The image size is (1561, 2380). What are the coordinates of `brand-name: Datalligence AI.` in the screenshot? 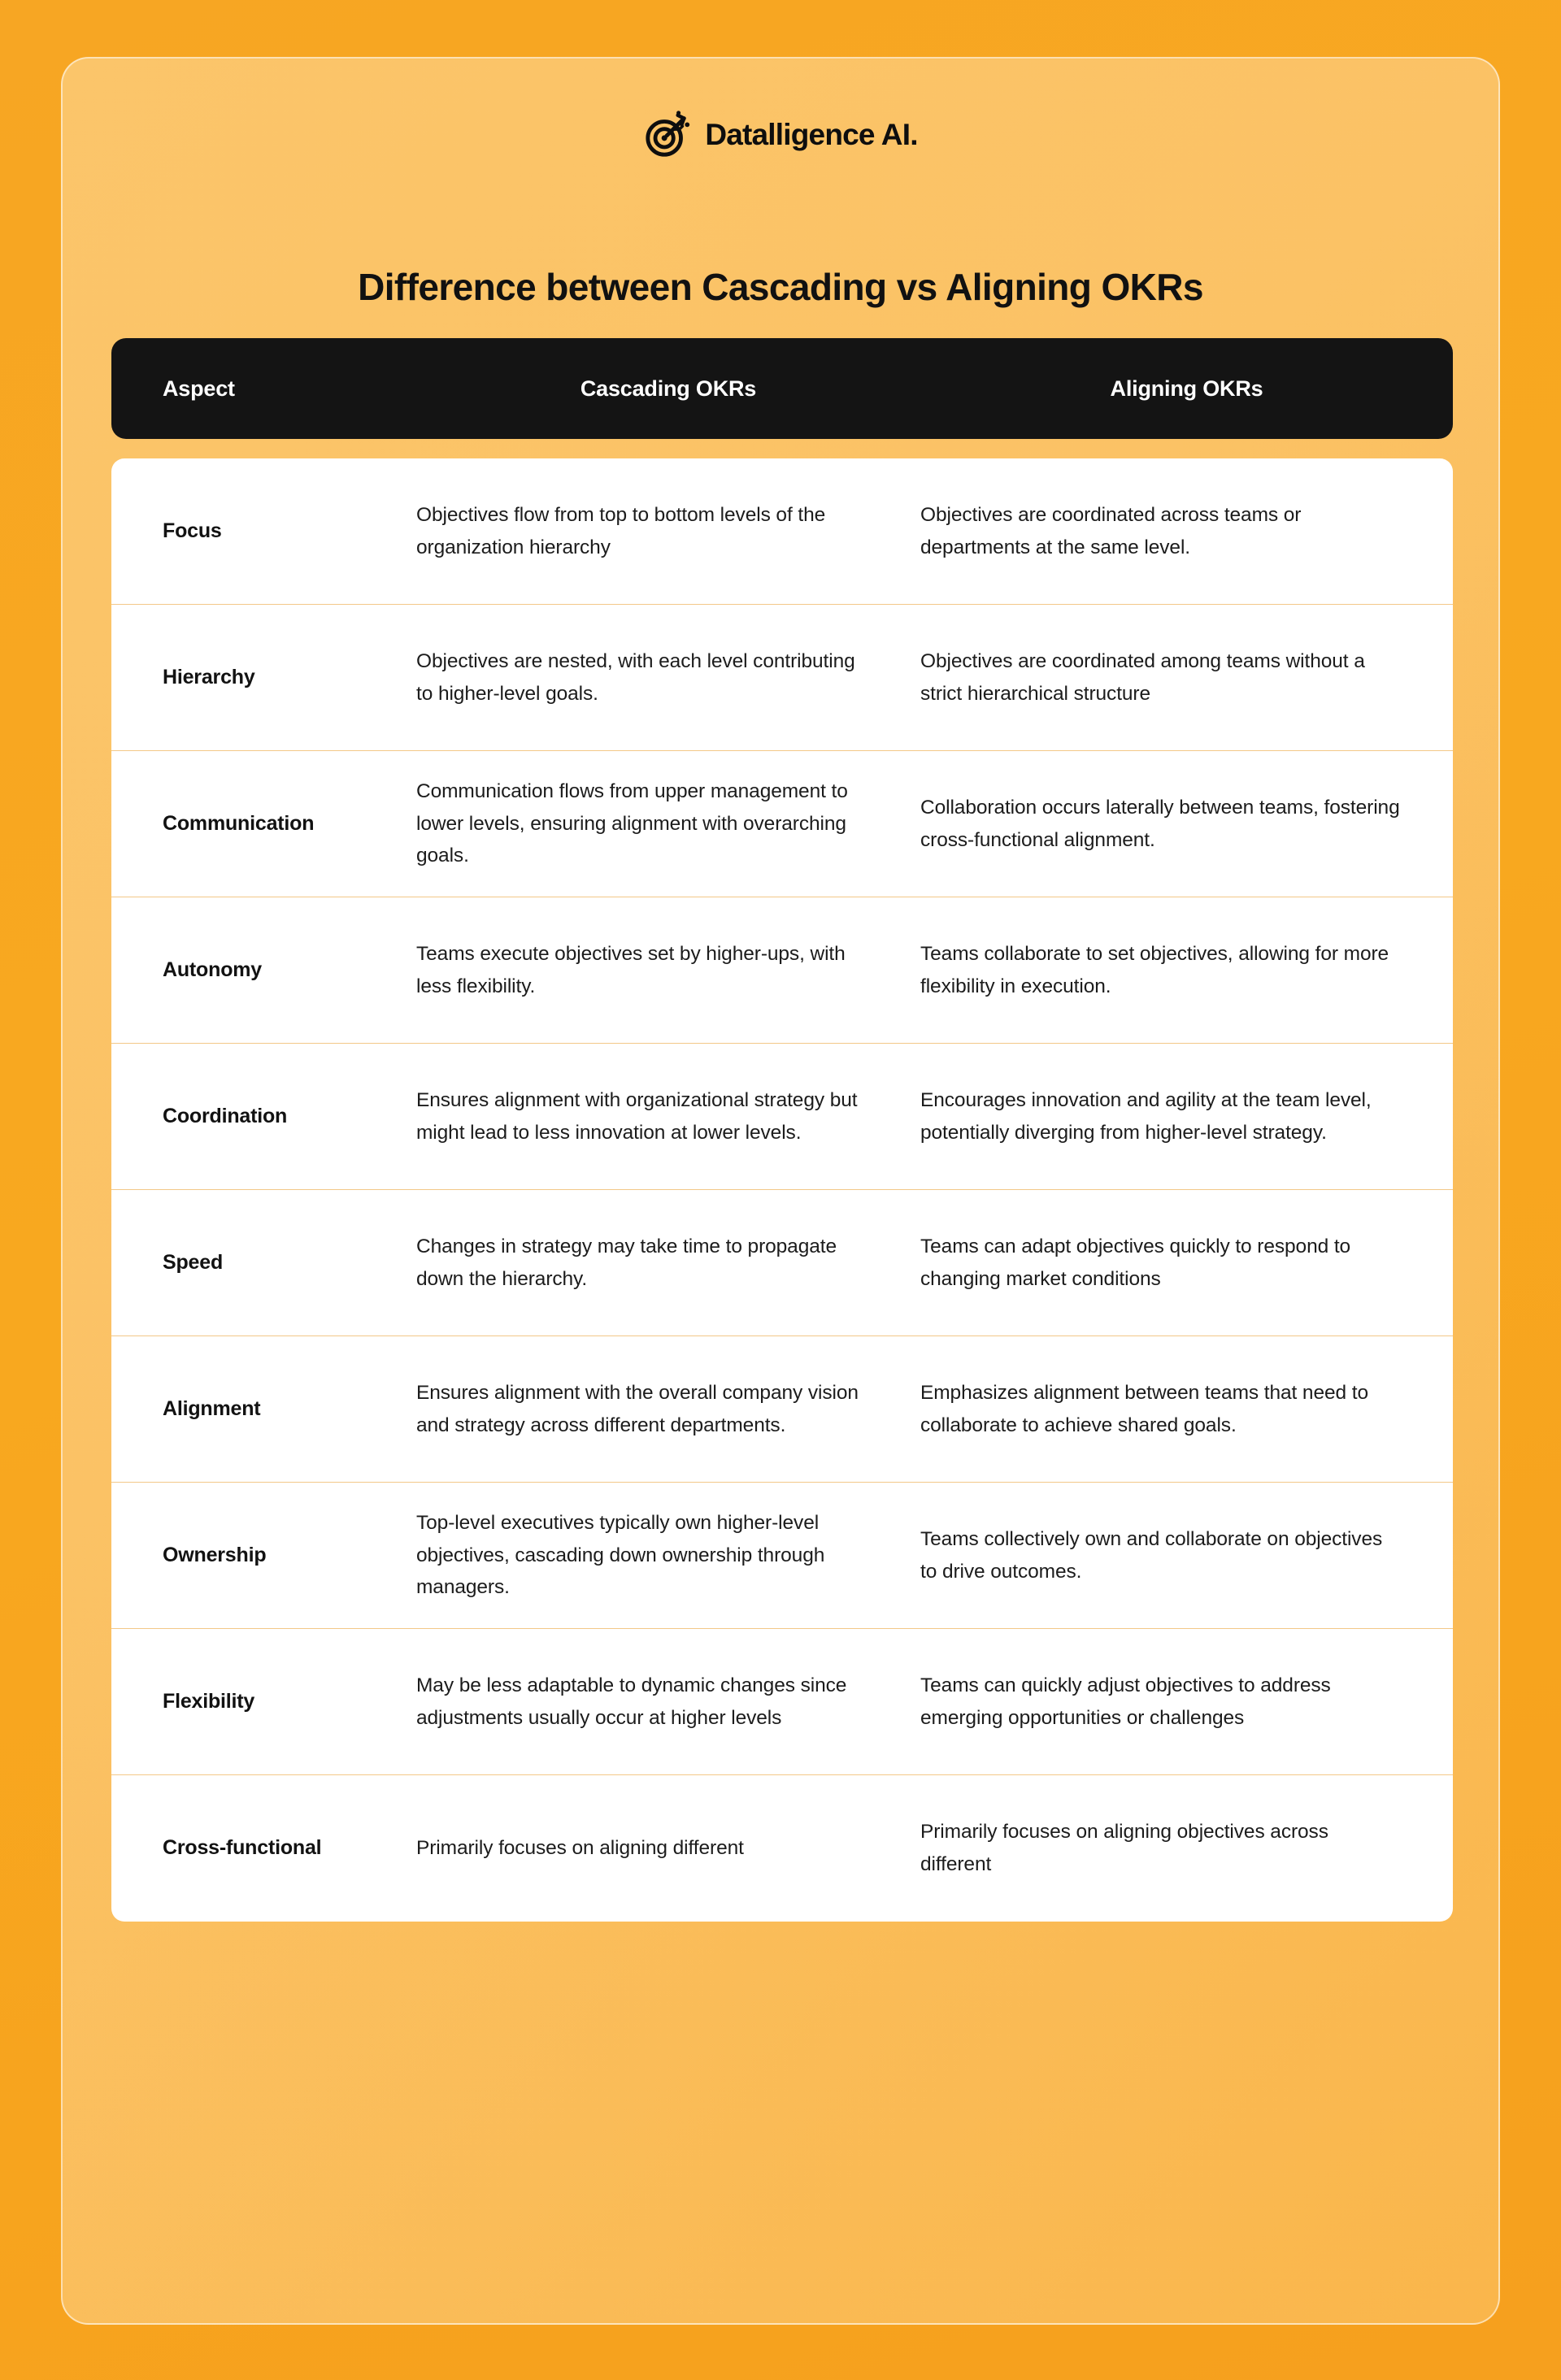 It's located at (811, 134).